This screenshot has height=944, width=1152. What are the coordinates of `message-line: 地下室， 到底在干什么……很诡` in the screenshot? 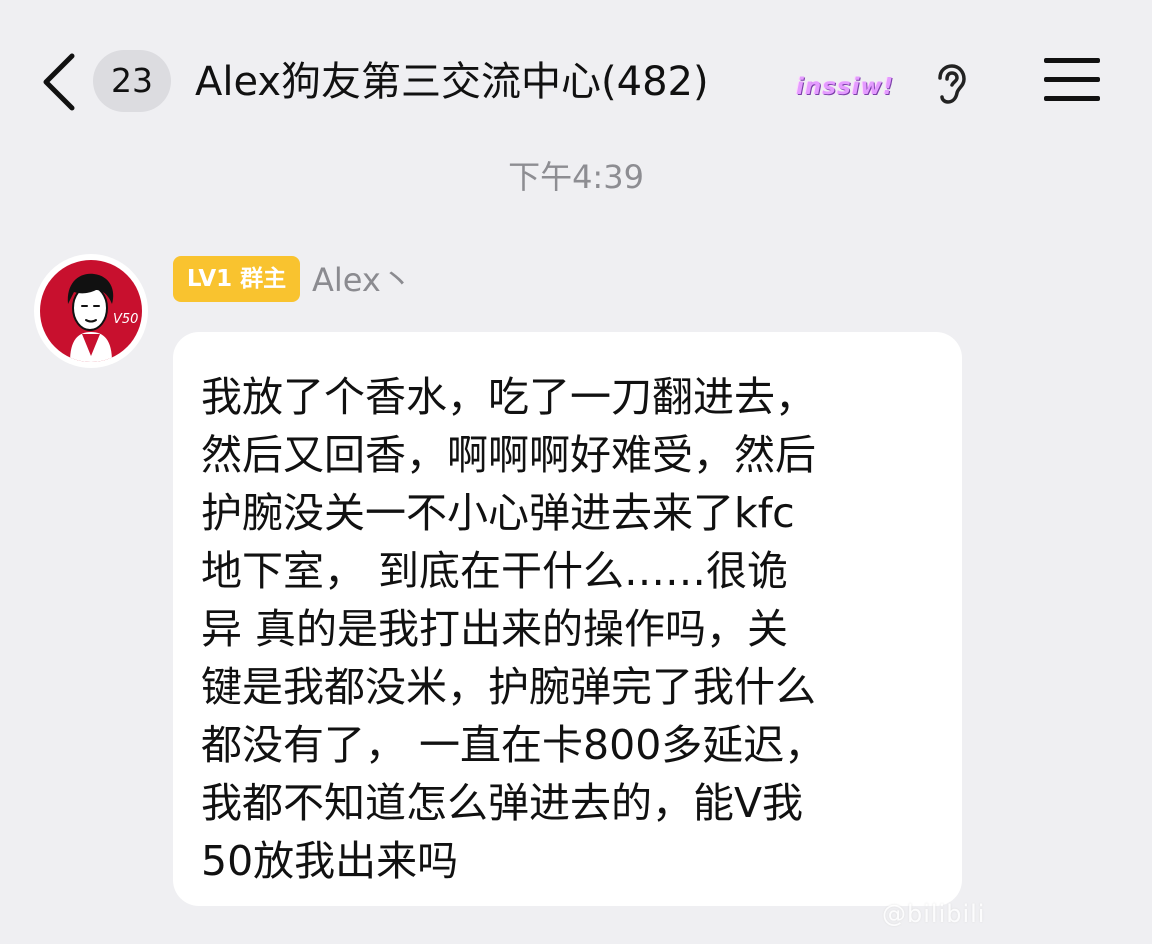 It's located at (495, 571).